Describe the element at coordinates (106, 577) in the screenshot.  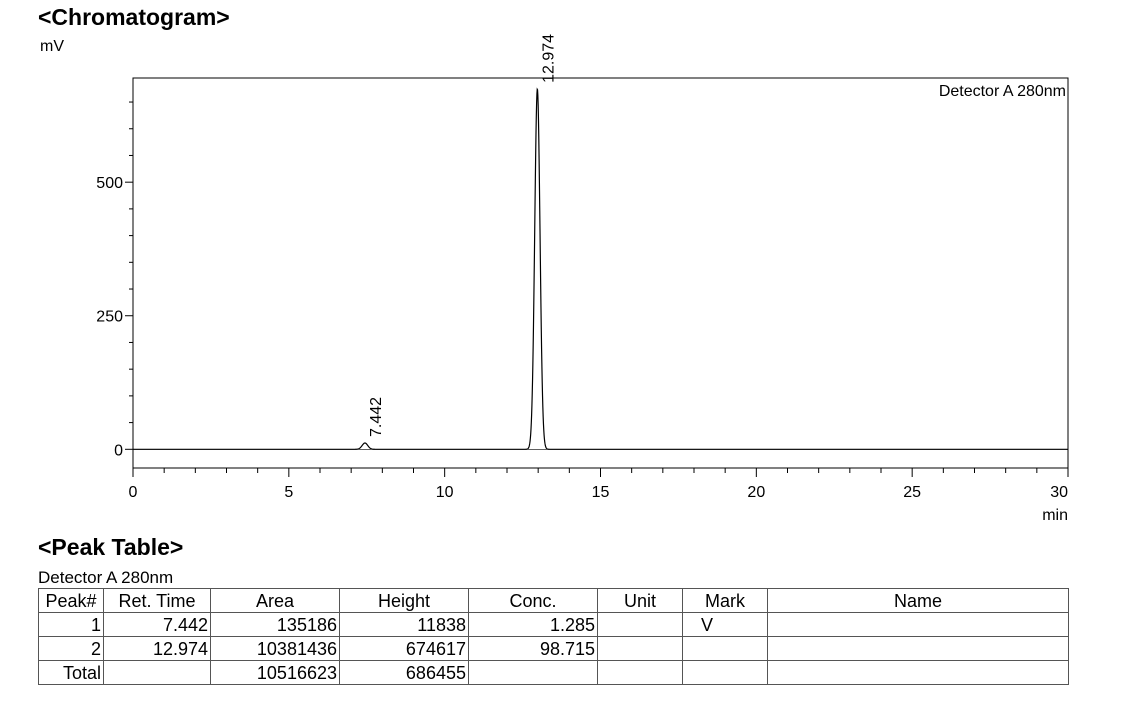
I see `peak-table-caption: Detector A 280nm` at that location.